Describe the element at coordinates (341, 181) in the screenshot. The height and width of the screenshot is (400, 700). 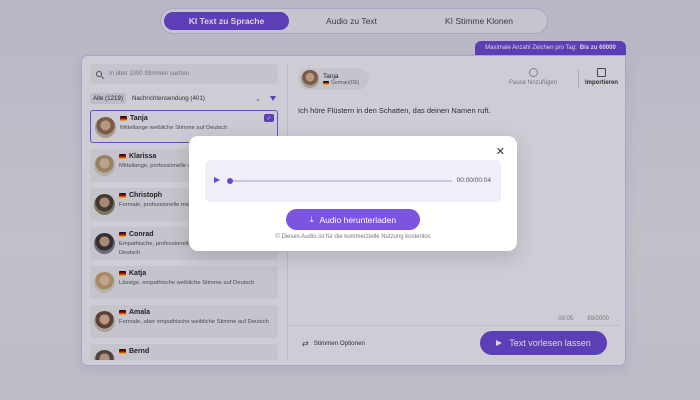
I see `audio-progress-track` at that location.